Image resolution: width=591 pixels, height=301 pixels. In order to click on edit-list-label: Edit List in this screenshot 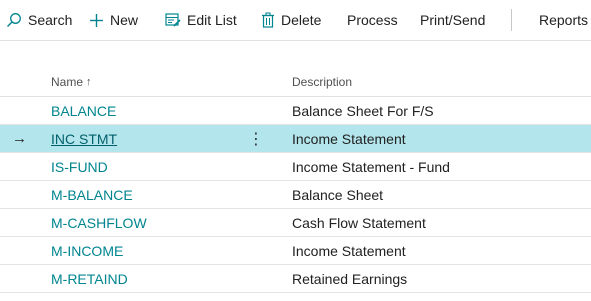, I will do `click(212, 20)`.